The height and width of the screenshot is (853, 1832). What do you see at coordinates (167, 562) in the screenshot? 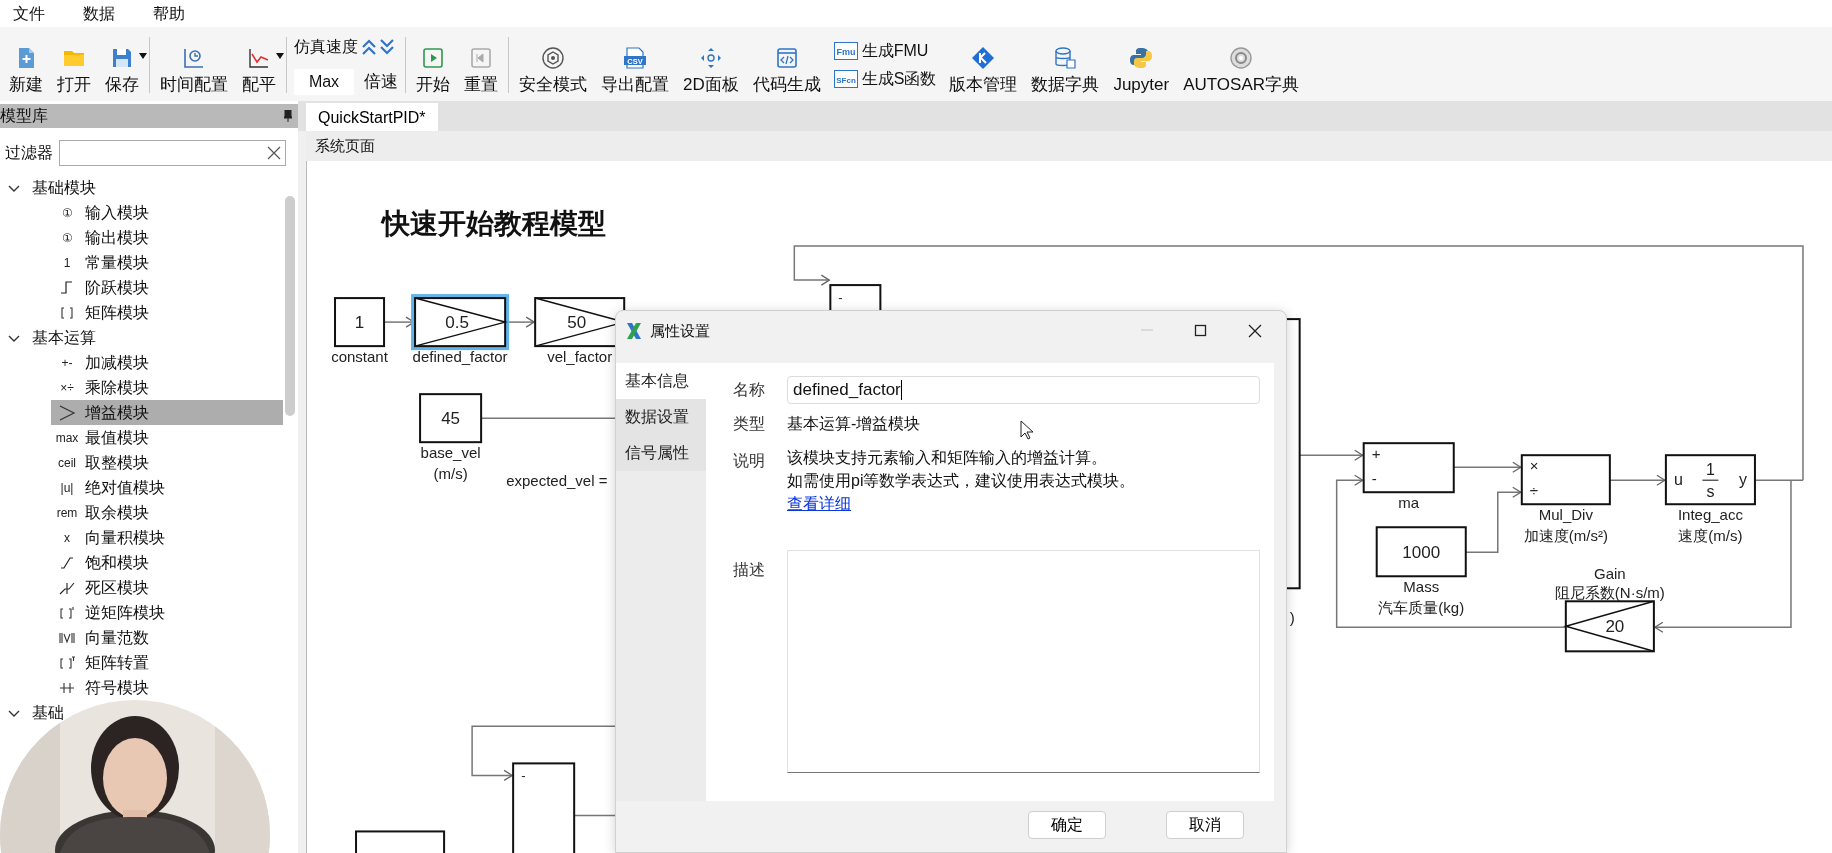
I see `tree-item: 饱和模块` at bounding box center [167, 562].